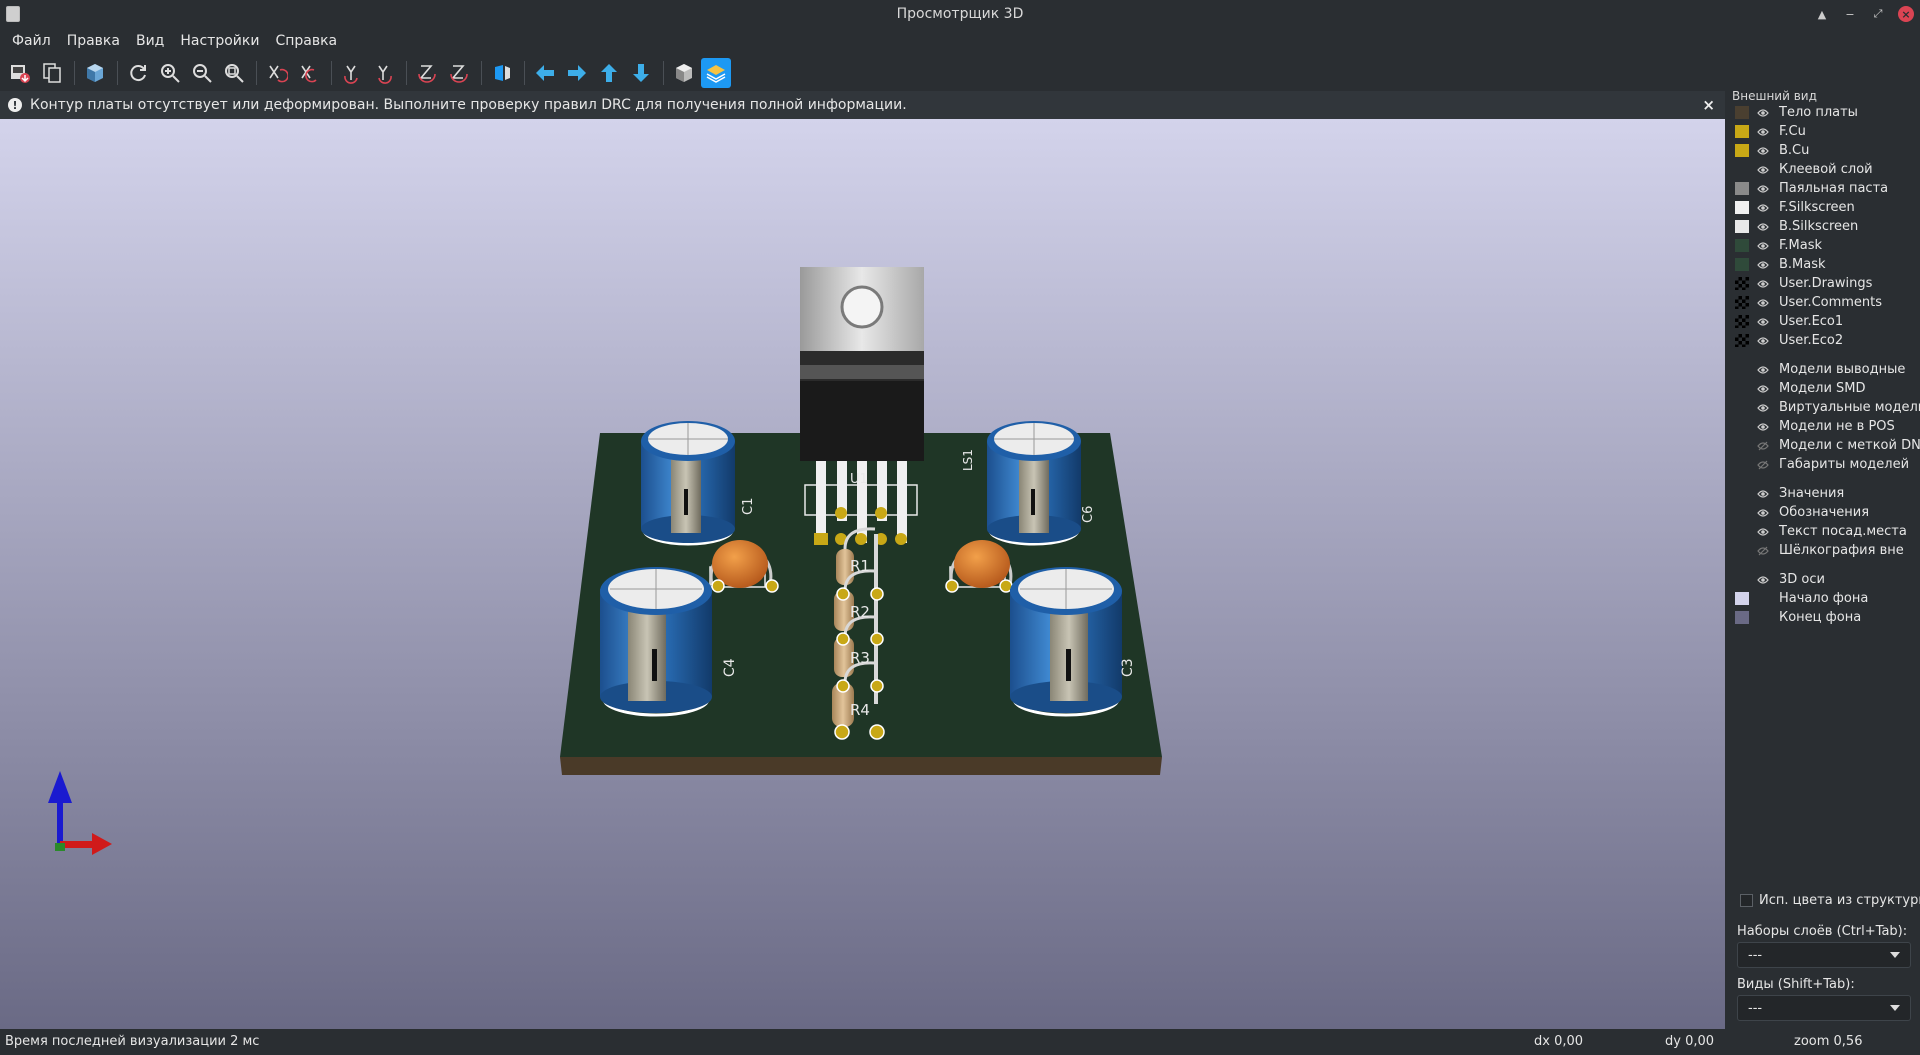  Describe the element at coordinates (1827, 464) in the screenshot. I see `layer-row-model-5: Габариты моделей` at that location.